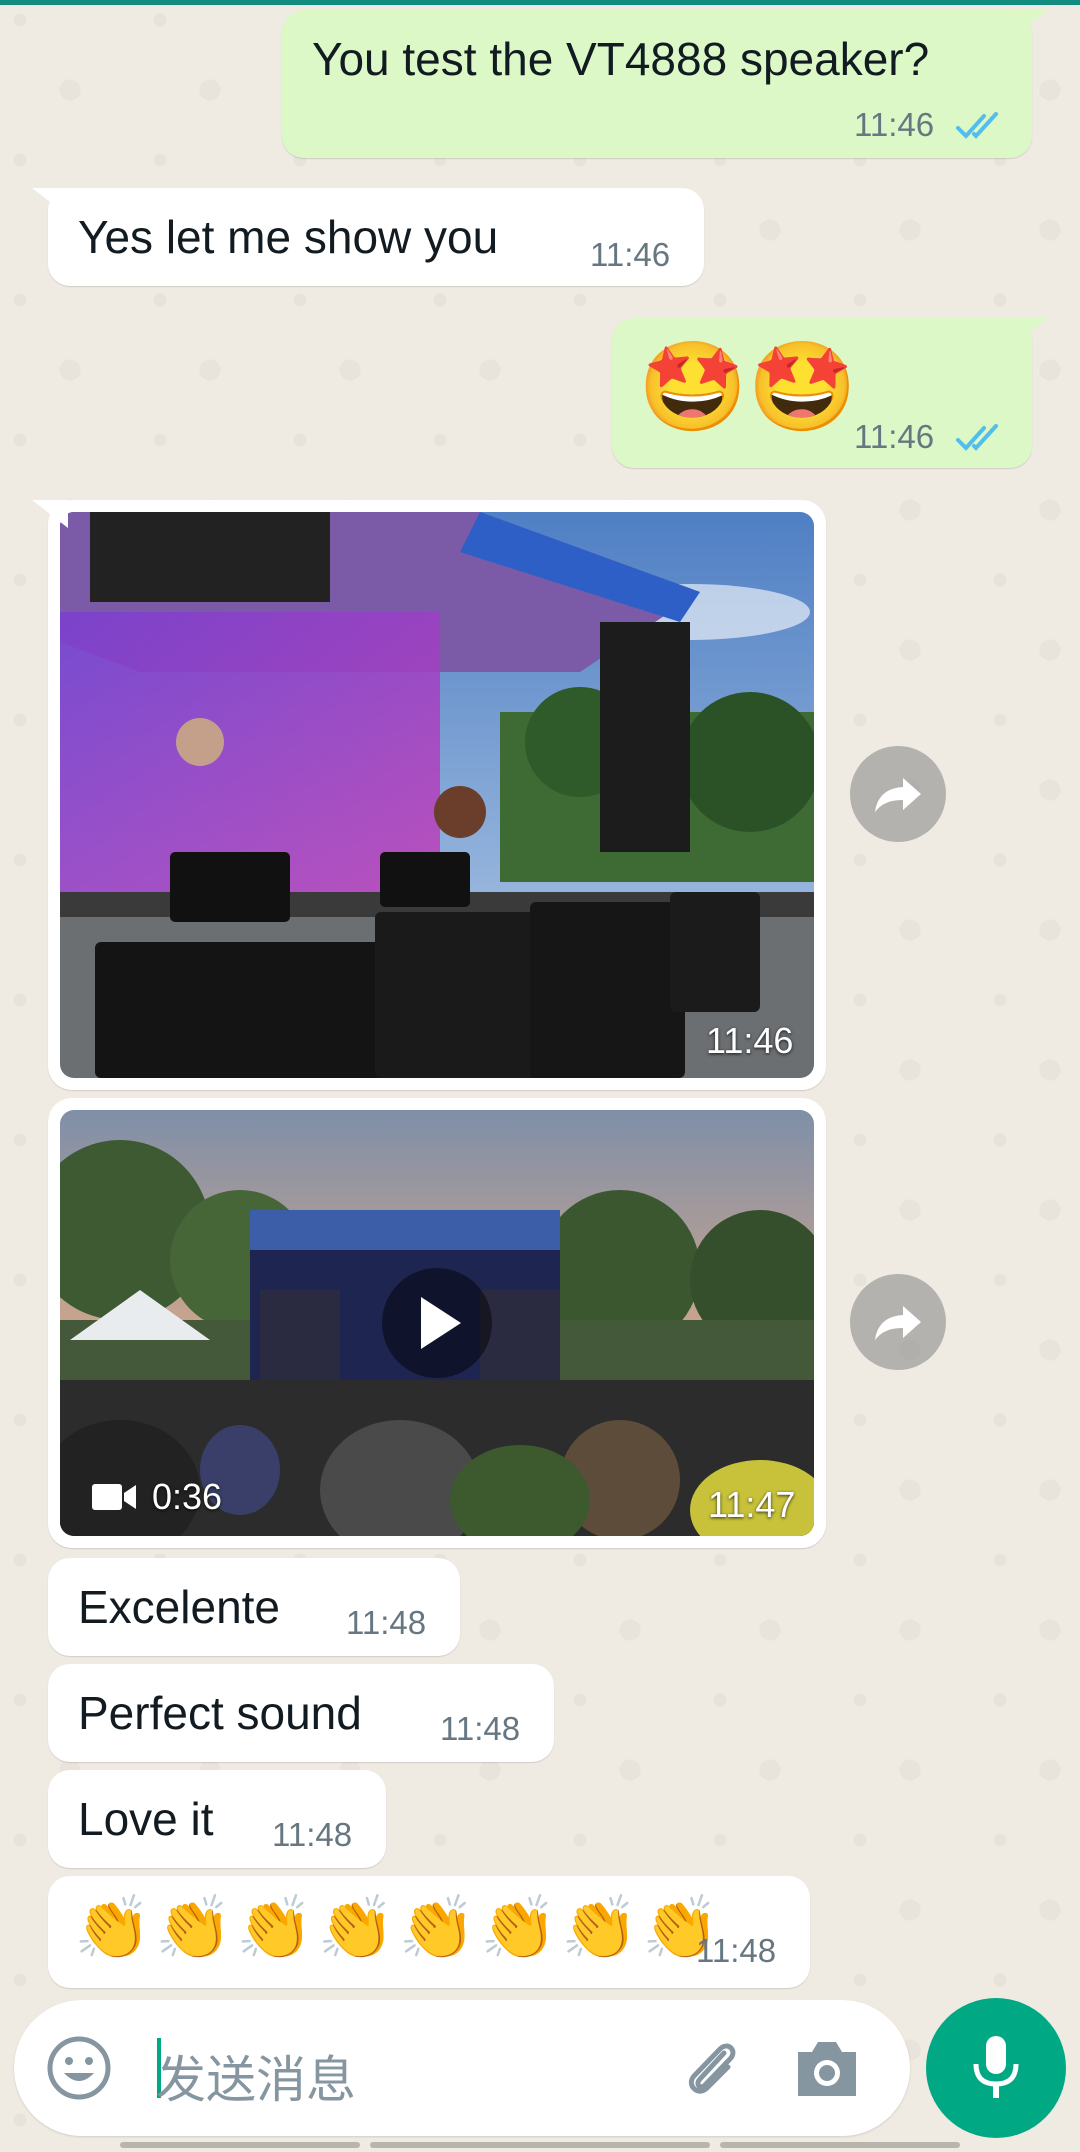 This screenshot has height=2152, width=1080. What do you see at coordinates (79, 2068) in the screenshot?
I see `emoji-icon` at bounding box center [79, 2068].